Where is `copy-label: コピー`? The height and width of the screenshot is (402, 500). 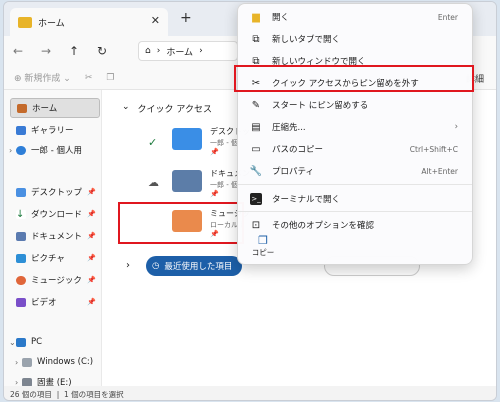
copy-label: コピー is located at coordinates (263, 252).